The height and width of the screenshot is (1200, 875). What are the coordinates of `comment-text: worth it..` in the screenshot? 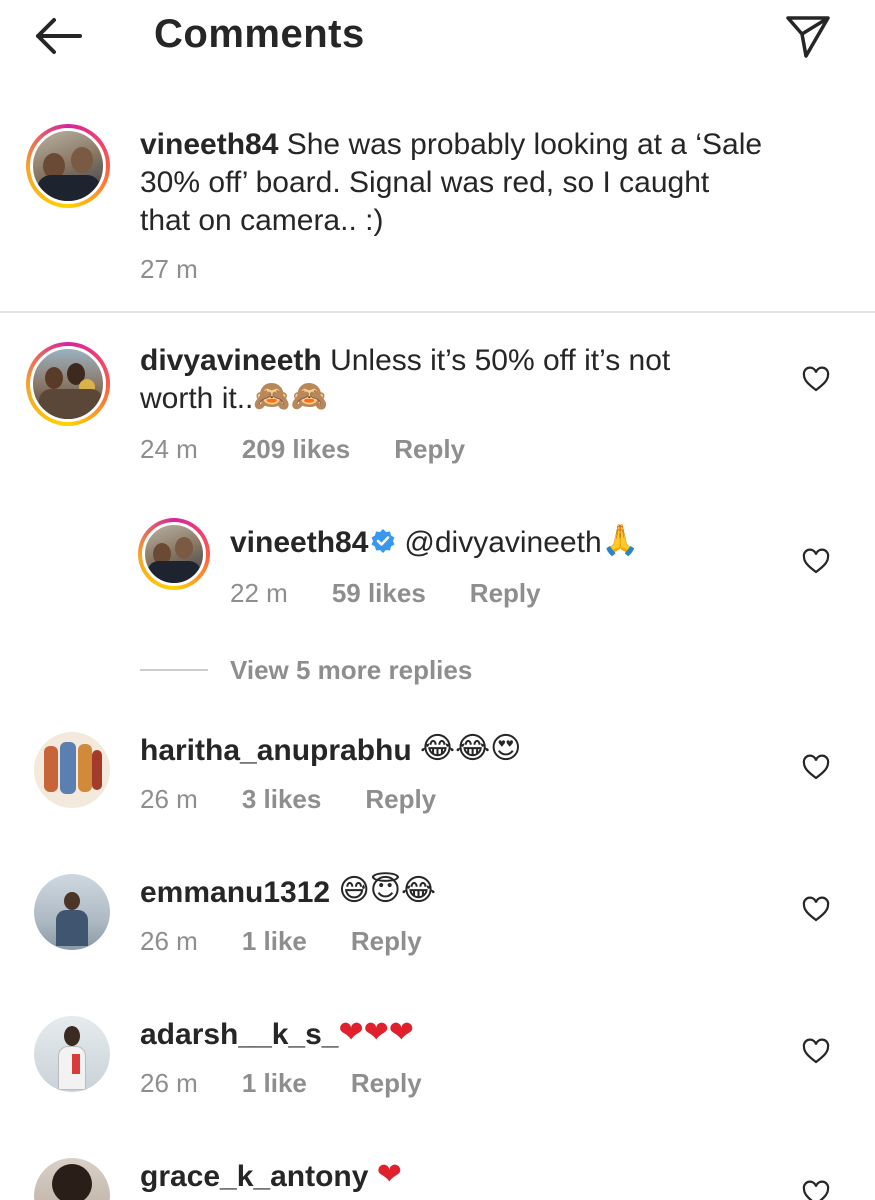 It's located at (197, 398).